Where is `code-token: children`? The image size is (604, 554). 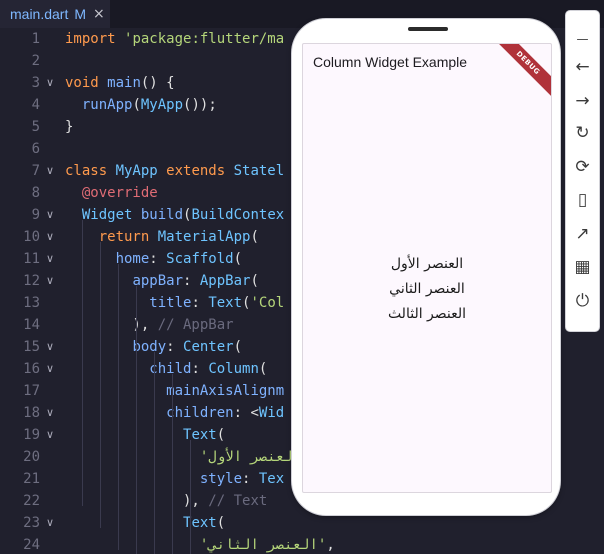 code-token: children is located at coordinates (200, 413).